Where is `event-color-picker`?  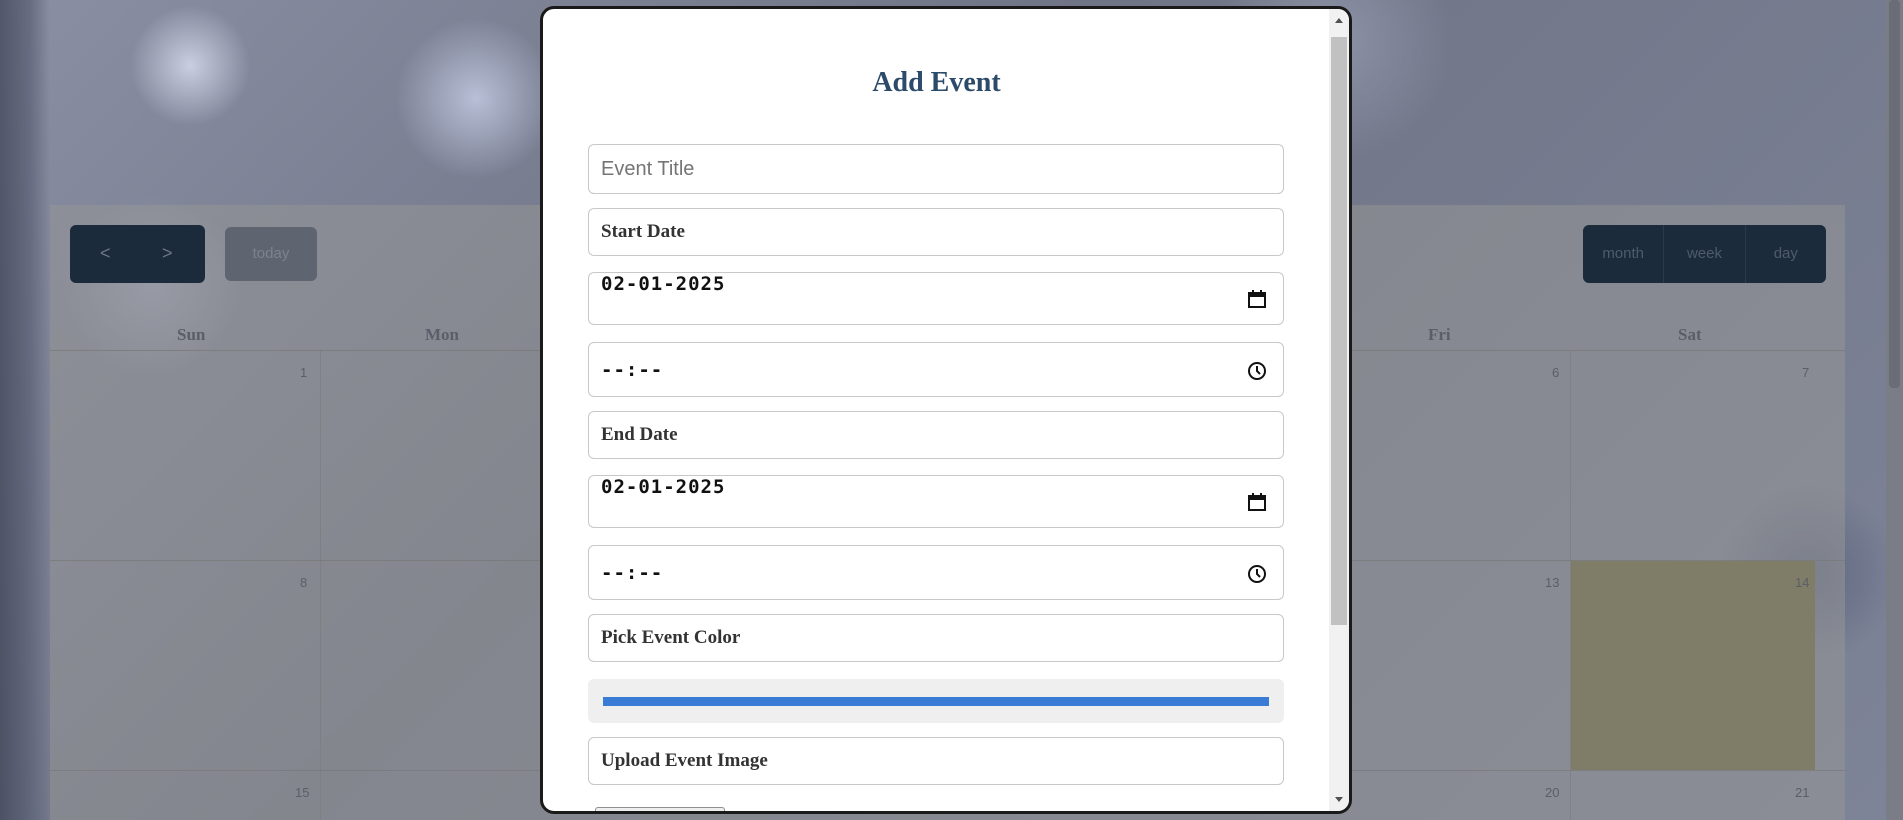
event-color-picker is located at coordinates (936, 701).